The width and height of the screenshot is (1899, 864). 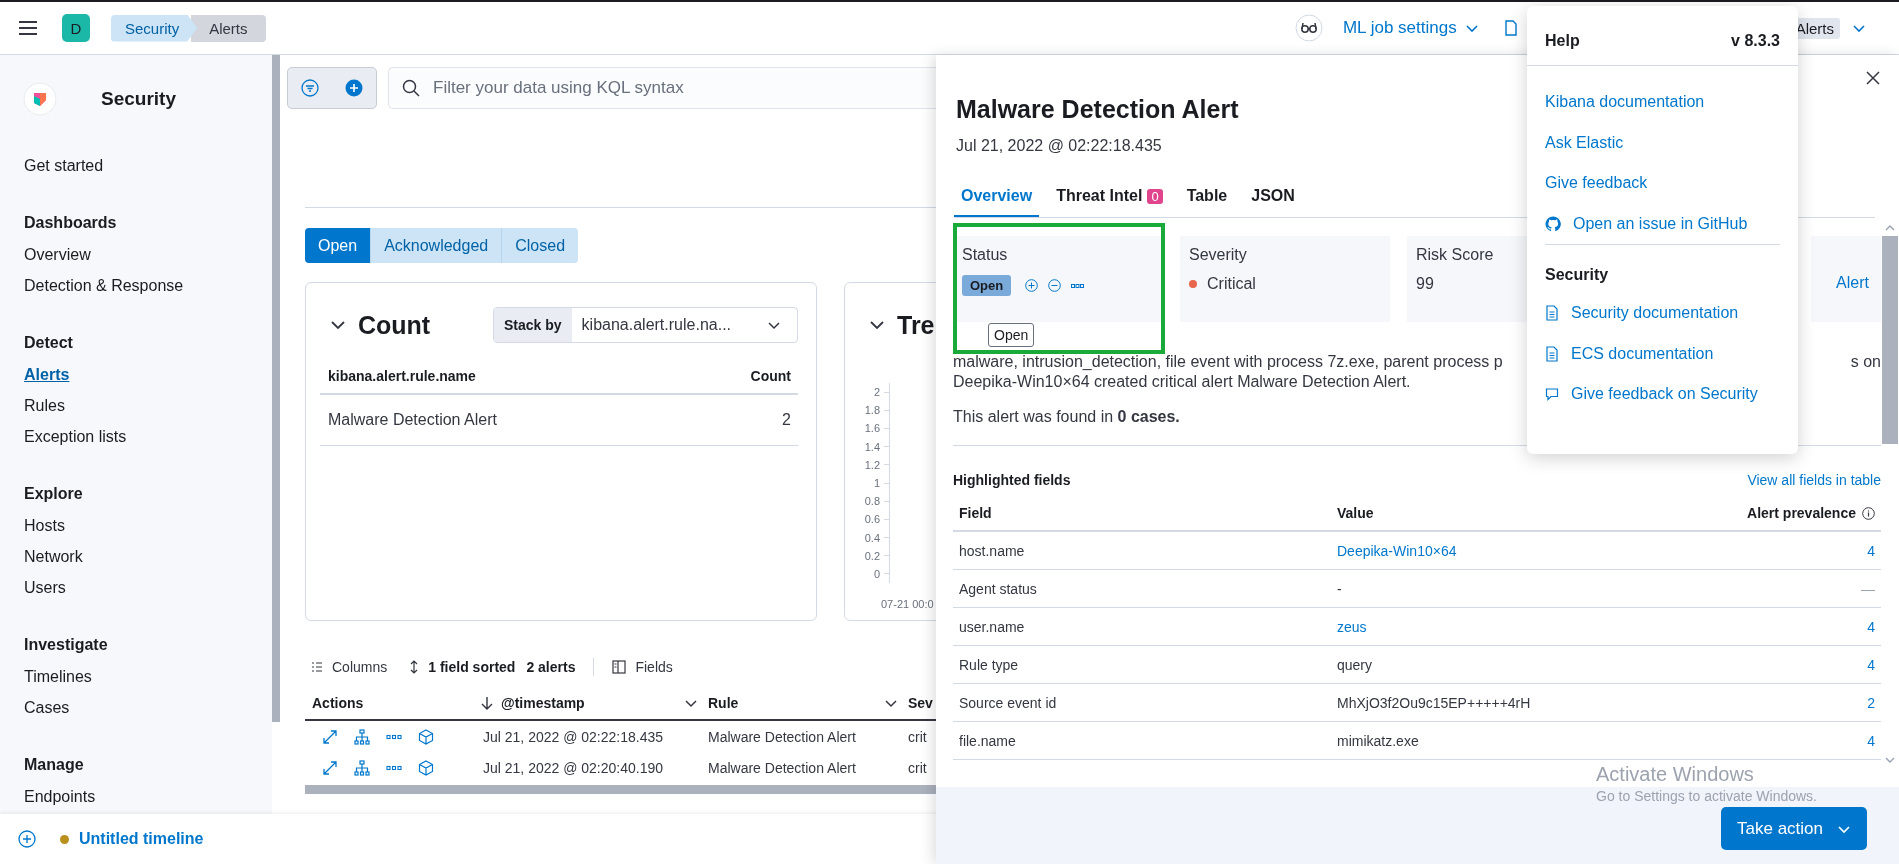 What do you see at coordinates (148, 374) in the screenshot?
I see `nav-item: Alerts` at bounding box center [148, 374].